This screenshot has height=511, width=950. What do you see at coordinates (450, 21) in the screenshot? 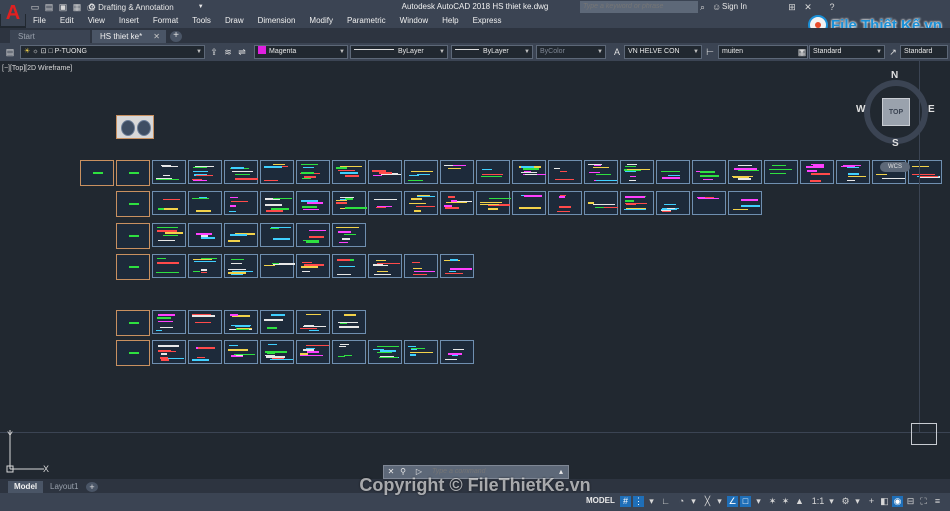
I see `menu-help: Help` at bounding box center [450, 21].